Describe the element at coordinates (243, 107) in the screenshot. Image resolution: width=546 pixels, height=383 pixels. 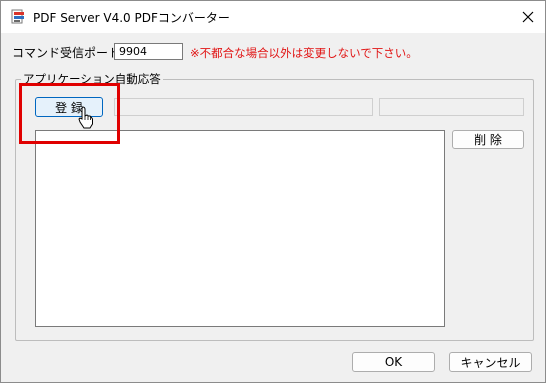
I see `app-path-field` at that location.